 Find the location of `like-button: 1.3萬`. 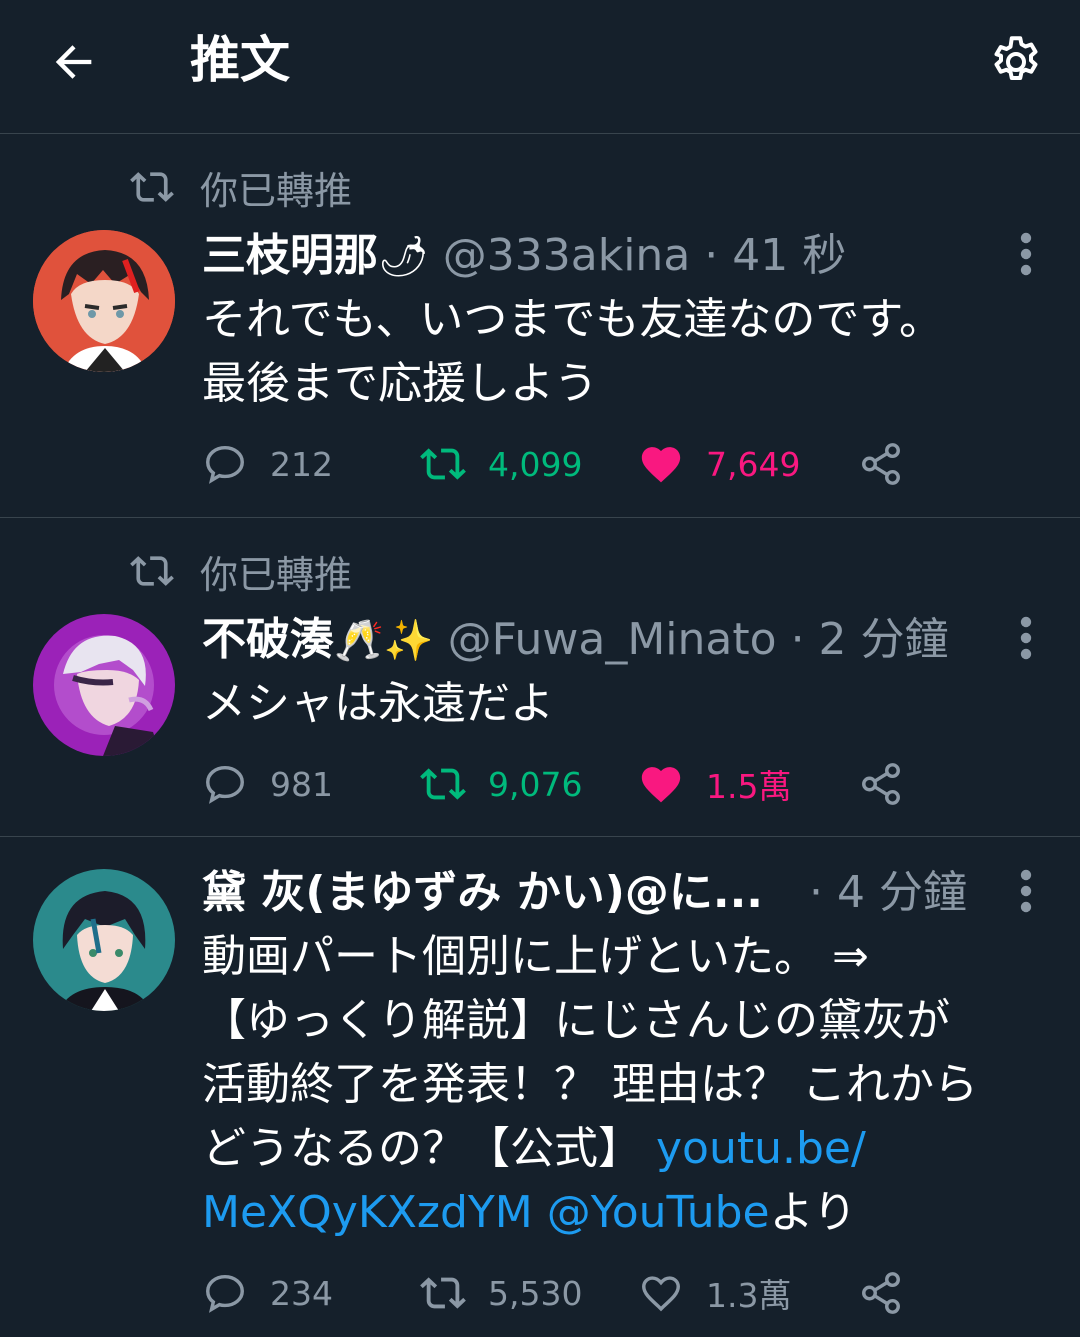

like-button: 1.3萬 is located at coordinates (714, 1293).